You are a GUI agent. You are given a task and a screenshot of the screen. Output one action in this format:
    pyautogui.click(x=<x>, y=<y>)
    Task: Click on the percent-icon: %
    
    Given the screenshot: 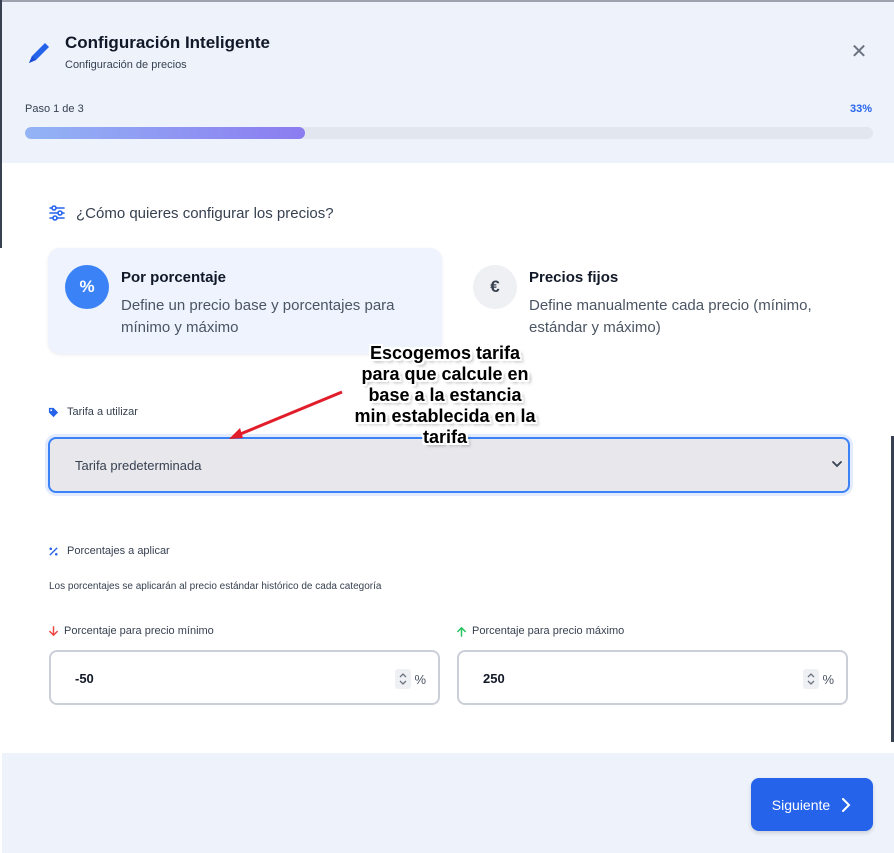 What is the action you would take?
    pyautogui.click(x=87, y=287)
    